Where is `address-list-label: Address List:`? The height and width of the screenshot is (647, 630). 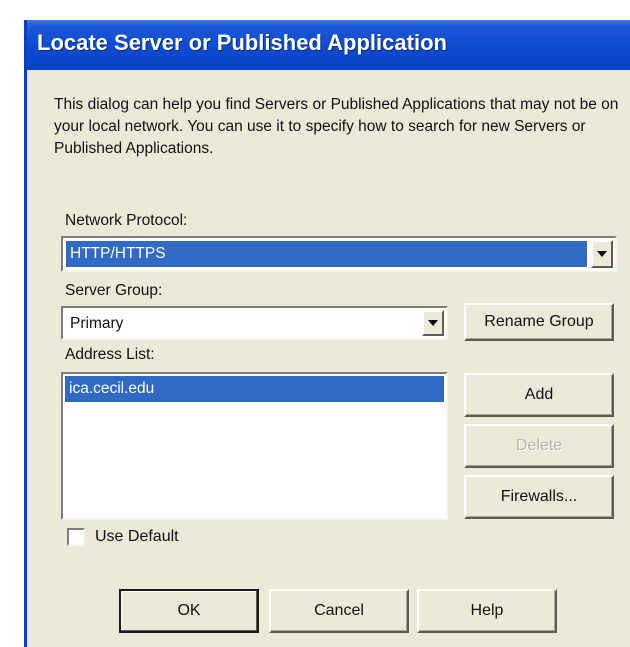 address-list-label: Address List: is located at coordinates (110, 354).